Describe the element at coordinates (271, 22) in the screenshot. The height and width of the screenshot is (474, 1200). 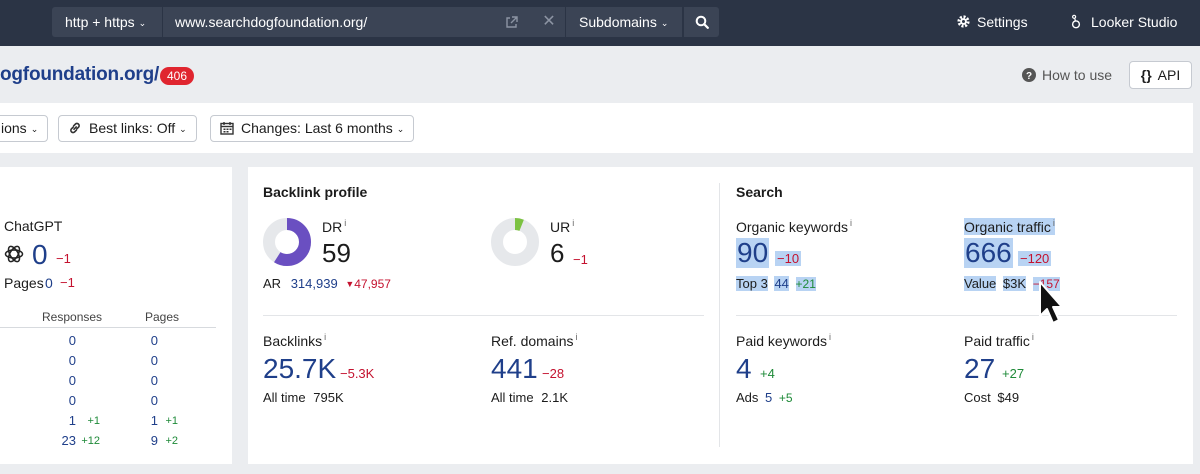
I see `url-value: www.searchdogfoundation.org/` at that location.